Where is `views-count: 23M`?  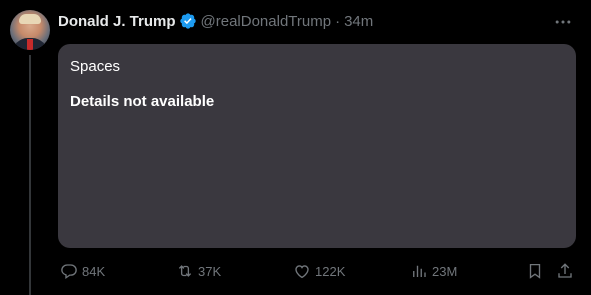
views-count: 23M is located at coordinates (445, 271).